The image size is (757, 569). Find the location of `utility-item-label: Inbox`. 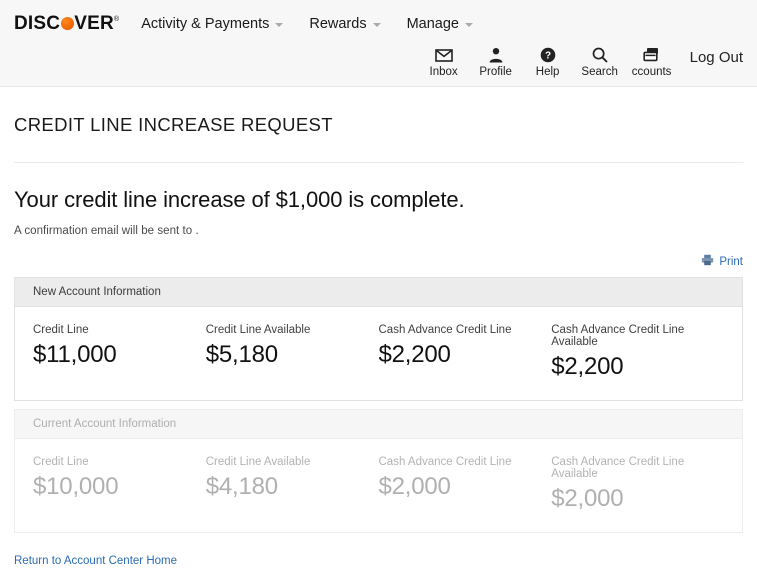

utility-item-label: Inbox is located at coordinates (443, 72).